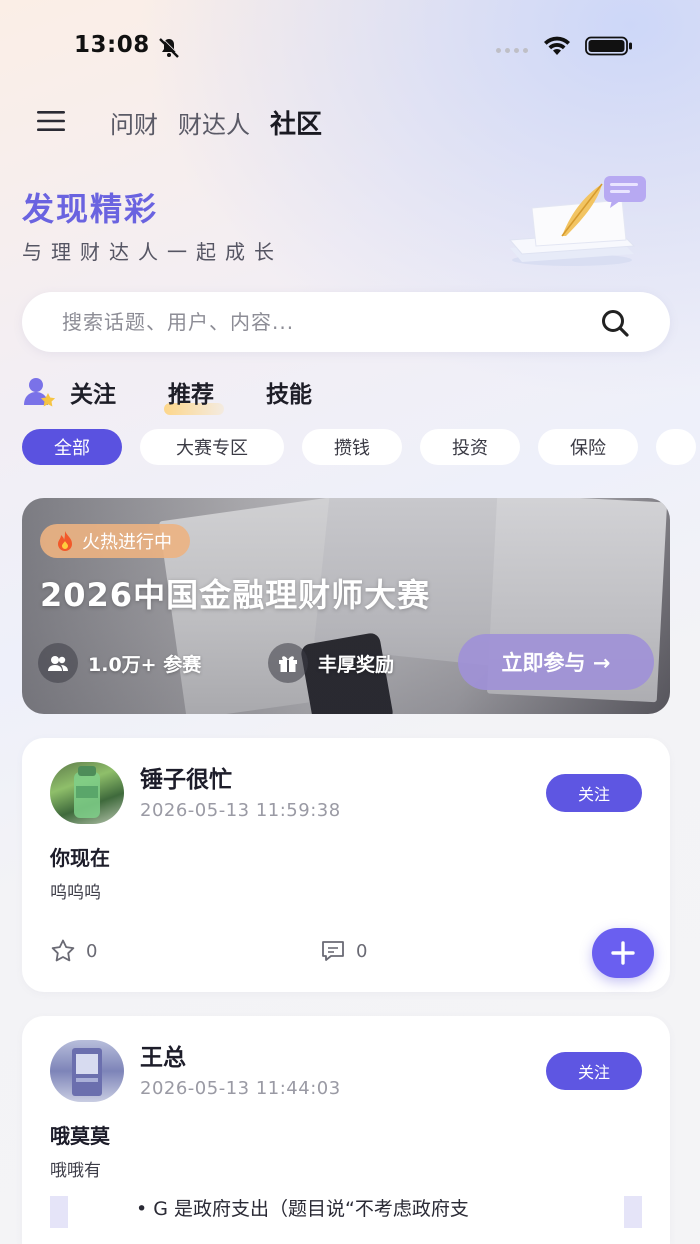 The width and height of the screenshot is (700, 1244). What do you see at coordinates (65, 541) in the screenshot?
I see `fire-icon` at bounding box center [65, 541].